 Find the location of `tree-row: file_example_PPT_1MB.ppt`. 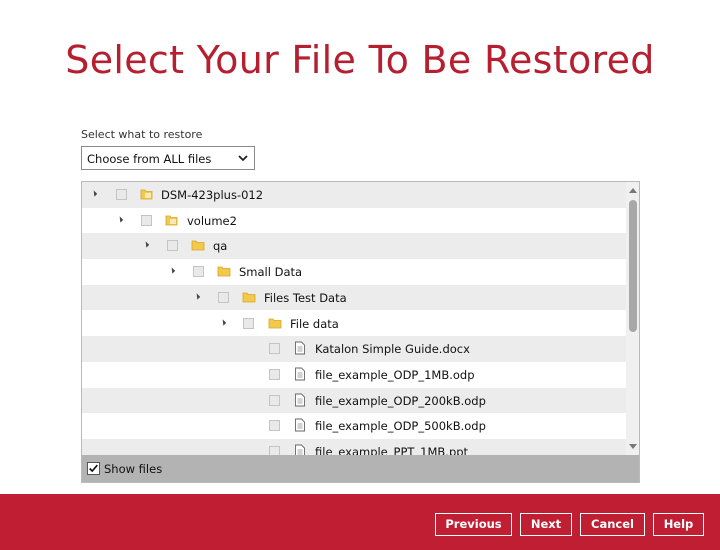

tree-row: file_example_PPT_1MB.ppt is located at coordinates (354, 447).